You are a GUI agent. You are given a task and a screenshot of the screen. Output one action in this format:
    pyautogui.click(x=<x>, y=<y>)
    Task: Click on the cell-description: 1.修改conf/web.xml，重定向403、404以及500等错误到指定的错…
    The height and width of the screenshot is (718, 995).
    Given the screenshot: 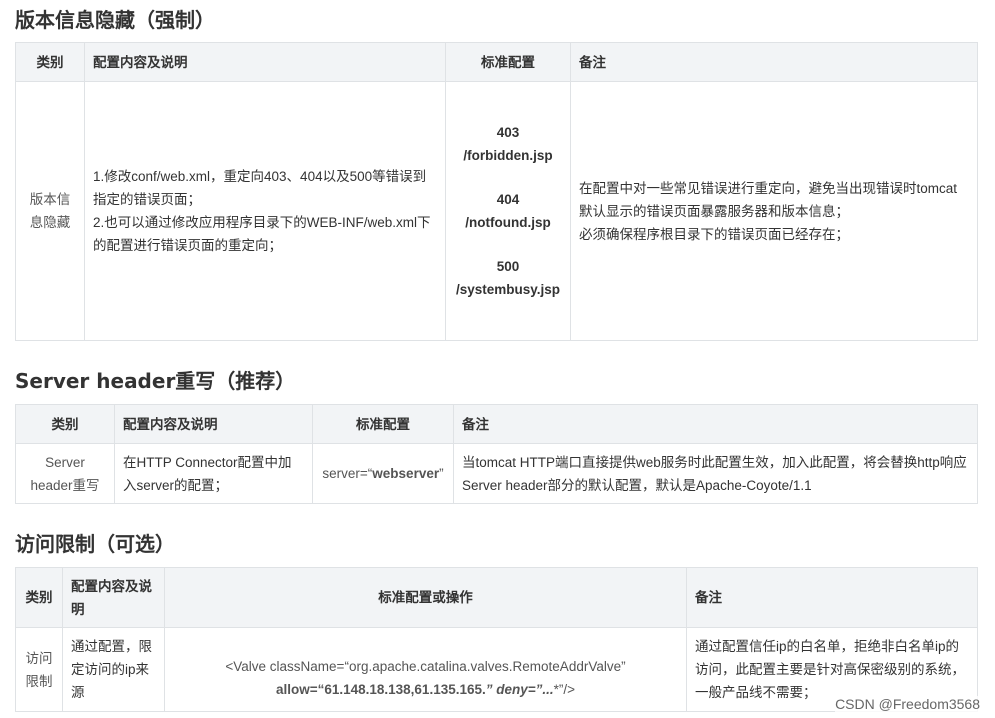 What is the action you would take?
    pyautogui.click(x=265, y=211)
    